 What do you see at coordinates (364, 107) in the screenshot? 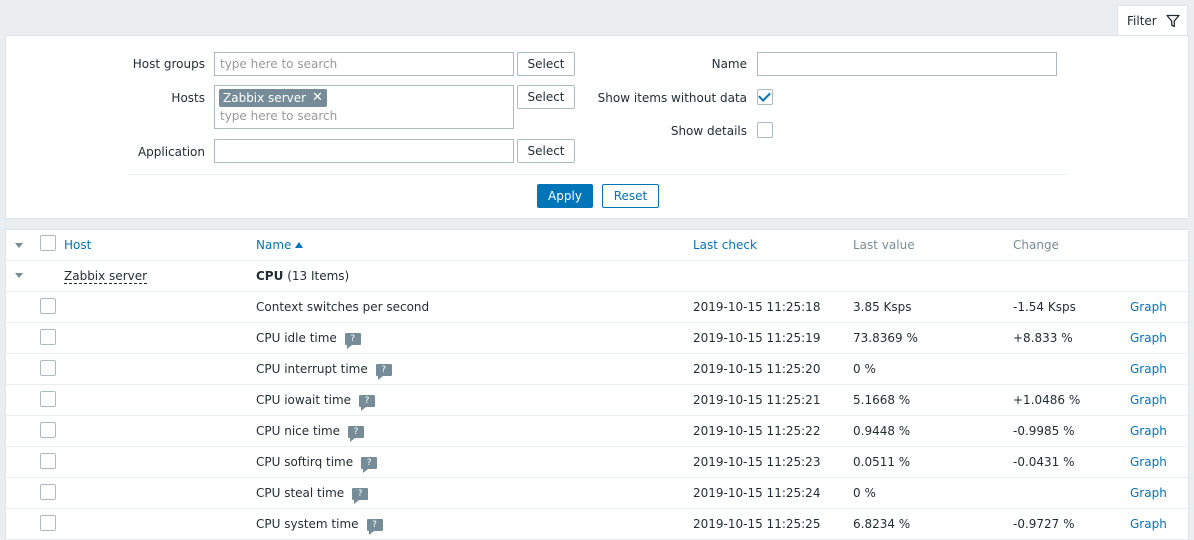
I see `hosts-input: Zabbix server ✕ type here to search` at bounding box center [364, 107].